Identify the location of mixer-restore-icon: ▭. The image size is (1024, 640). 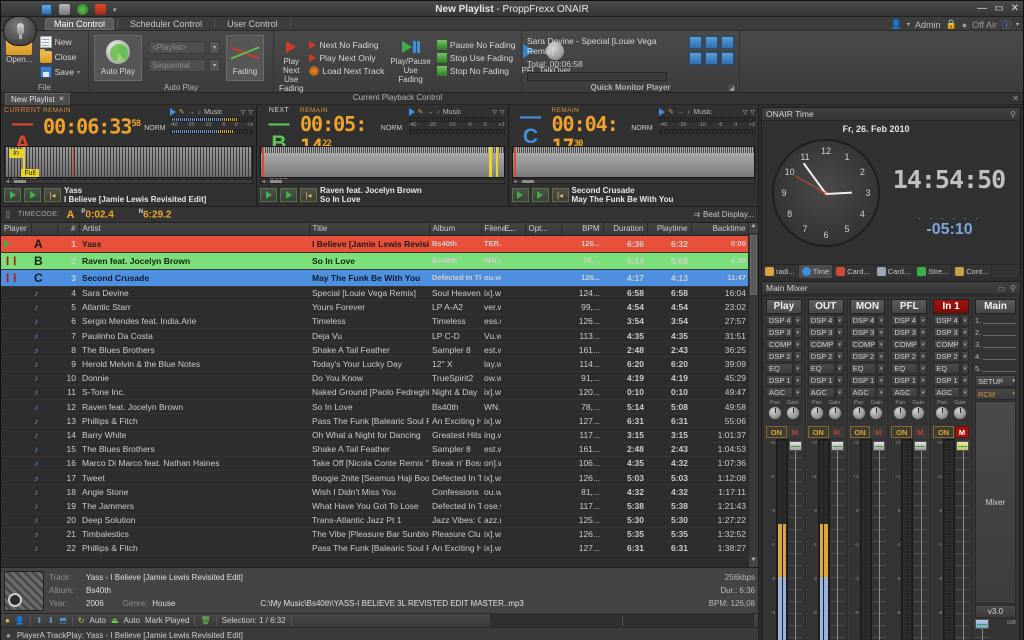
(1002, 288).